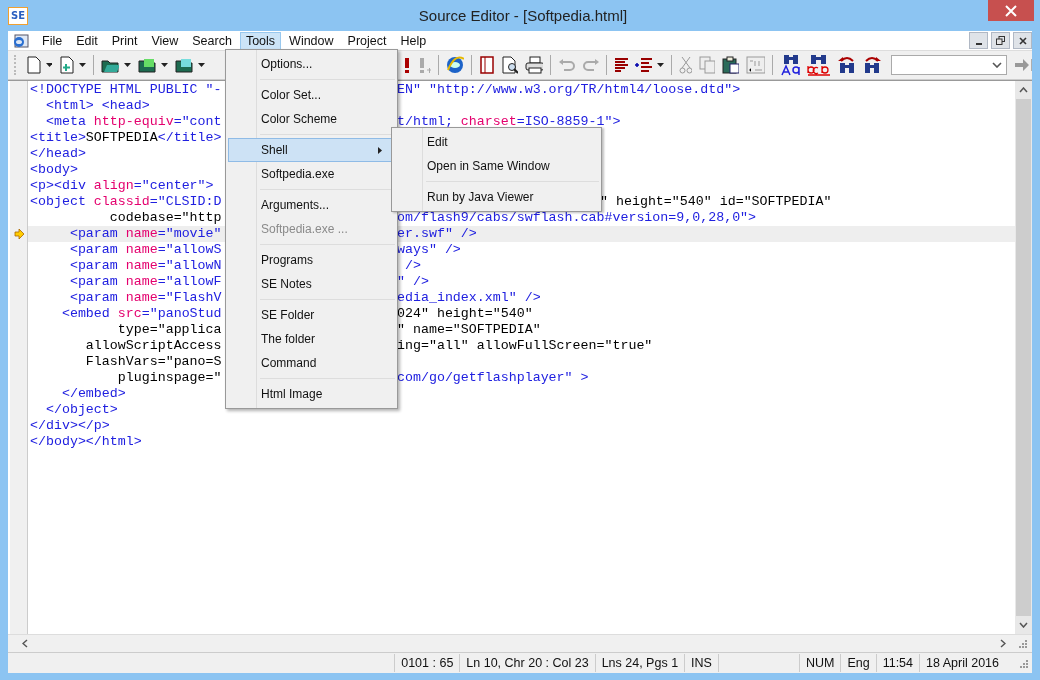 The image size is (1040, 680). Describe the element at coordinates (493, 378) in the screenshot. I see `code-text: com/go/getflashplayer" >` at that location.